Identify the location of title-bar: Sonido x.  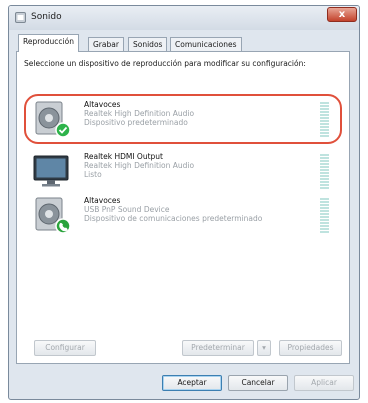
(184, 18).